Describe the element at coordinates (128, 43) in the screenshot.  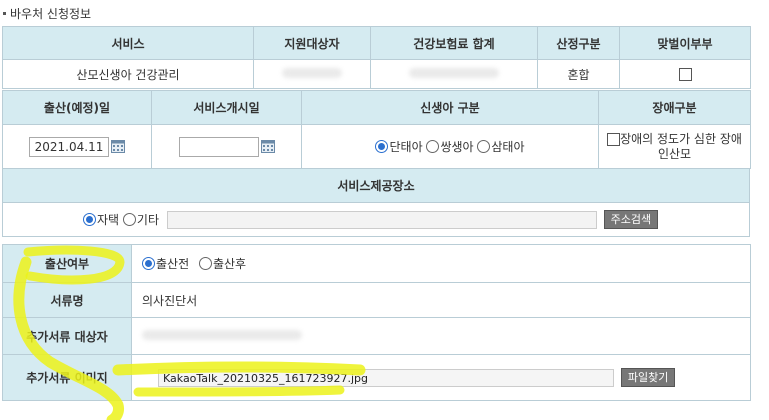
I see `header-service: 서비스` at that location.